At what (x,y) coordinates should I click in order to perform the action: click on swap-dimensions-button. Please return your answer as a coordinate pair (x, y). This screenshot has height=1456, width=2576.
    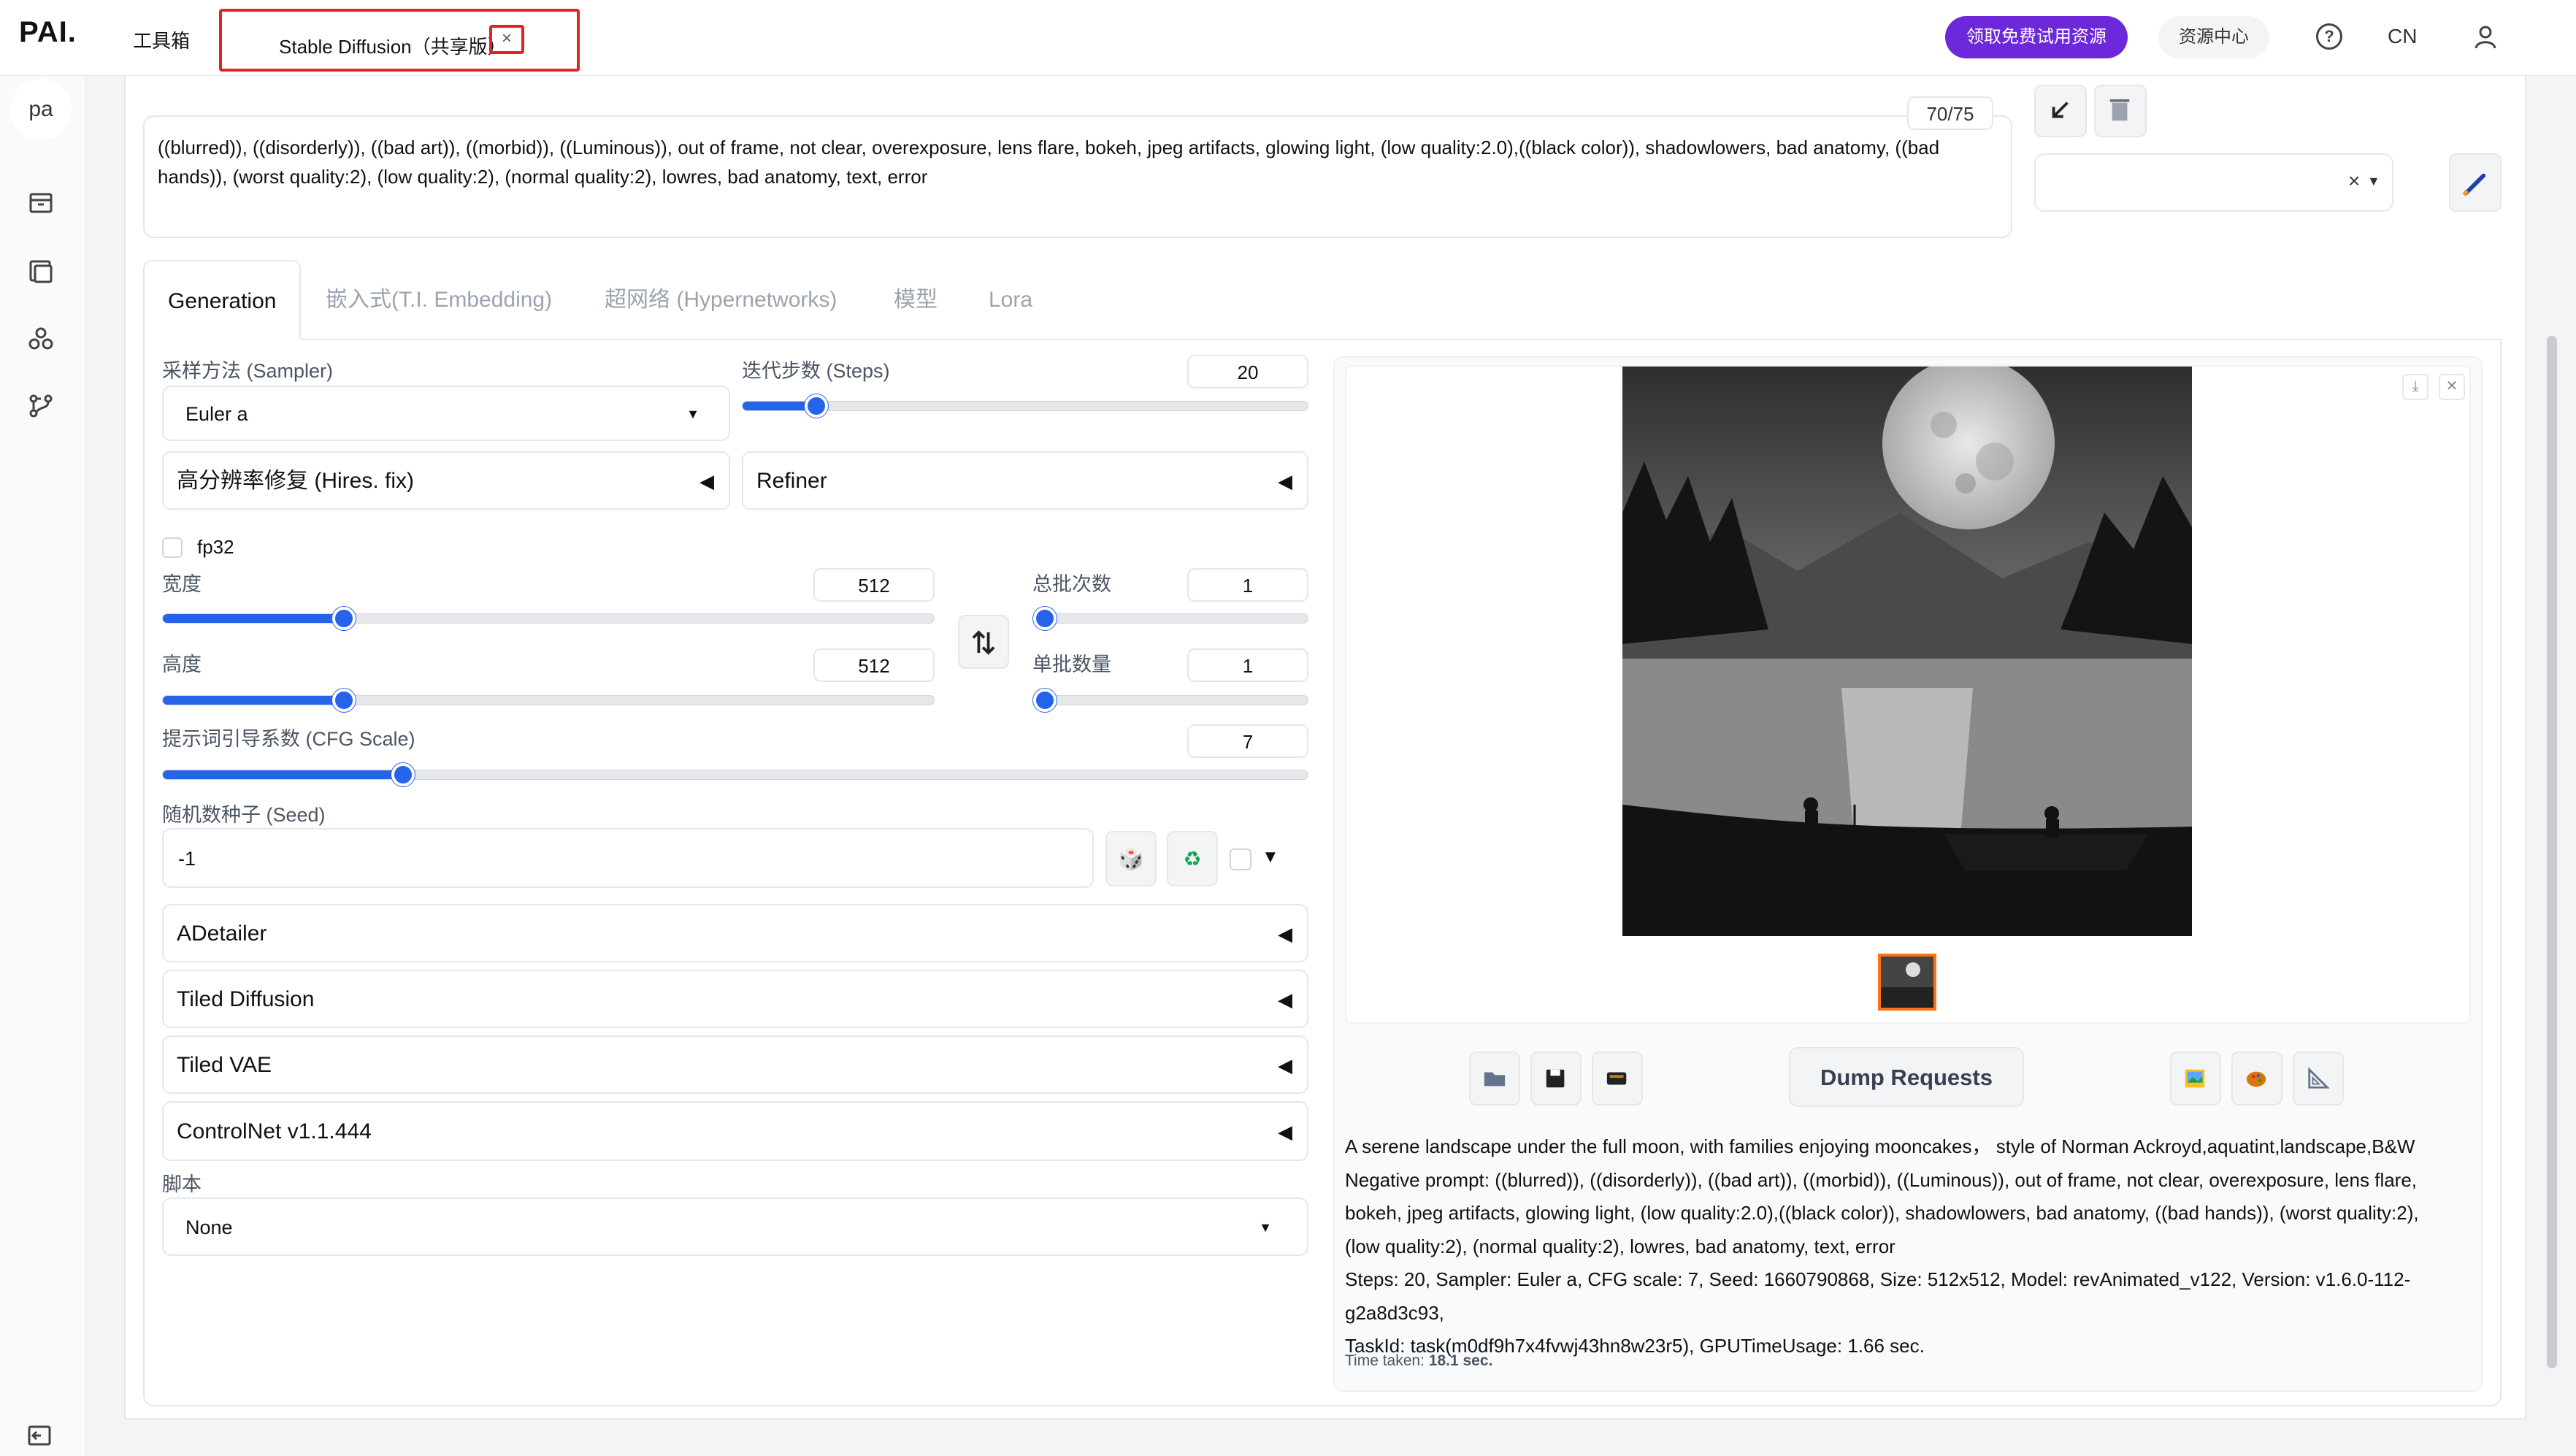
    Looking at the image, I should click on (984, 642).